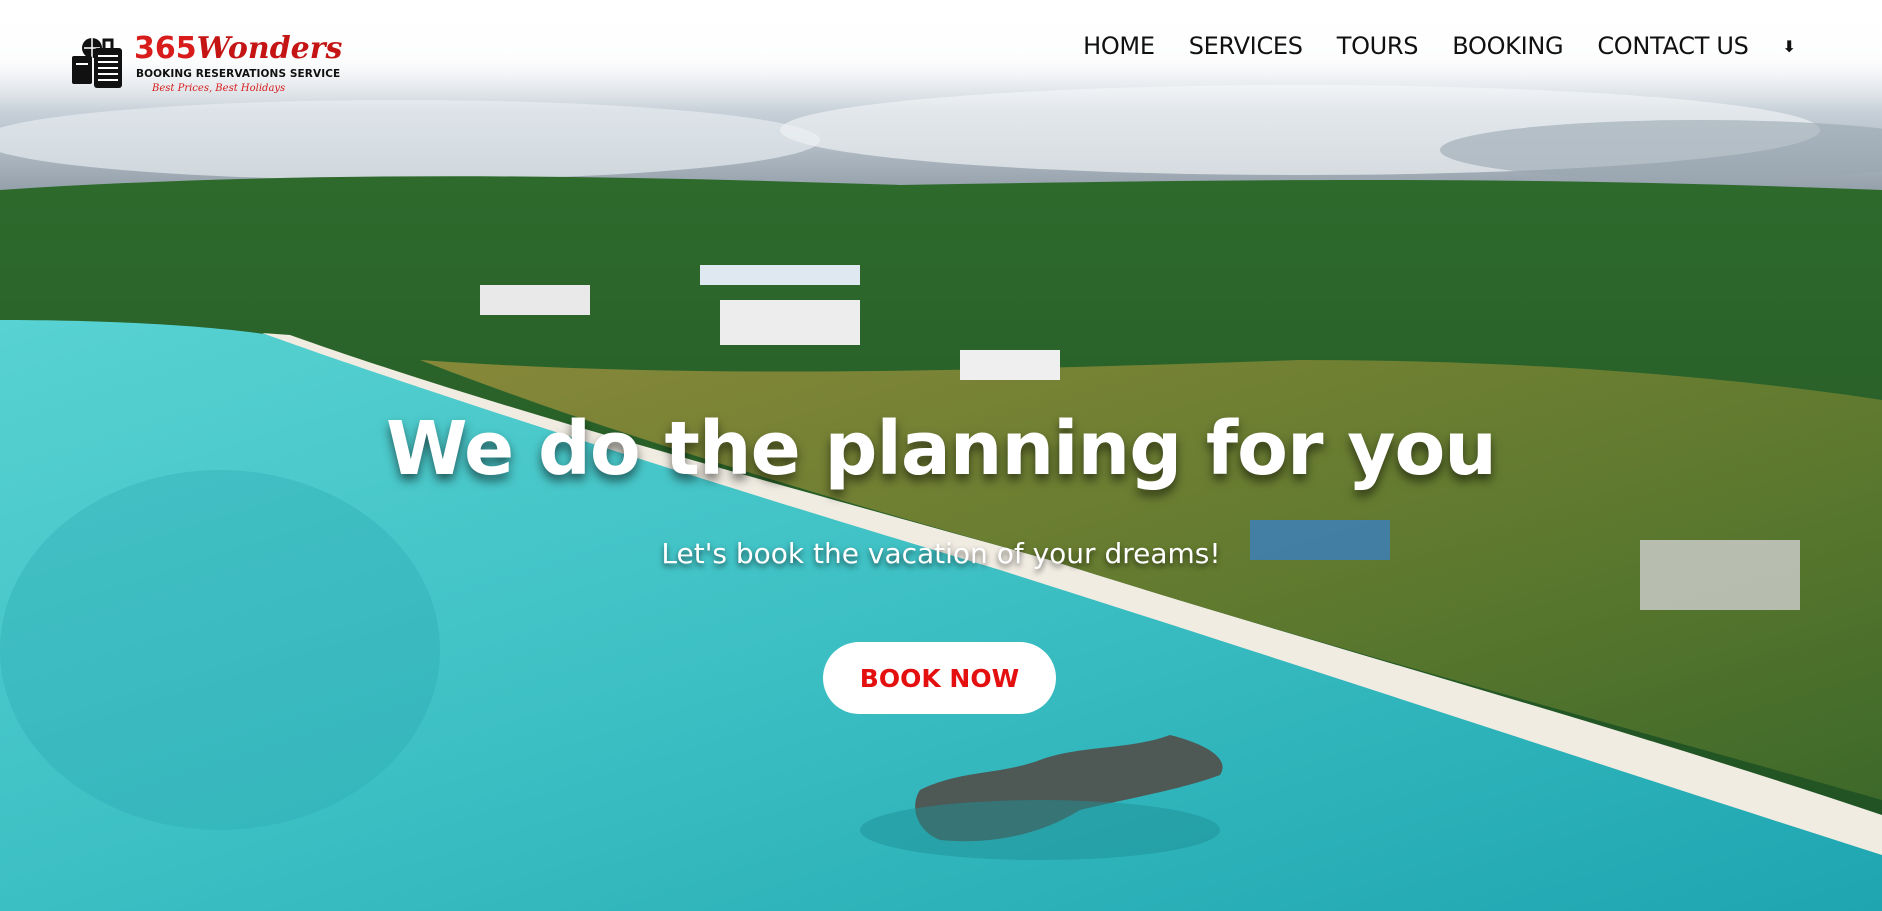  I want to click on logo-wordmark: 365Wonders, so click(238, 49).